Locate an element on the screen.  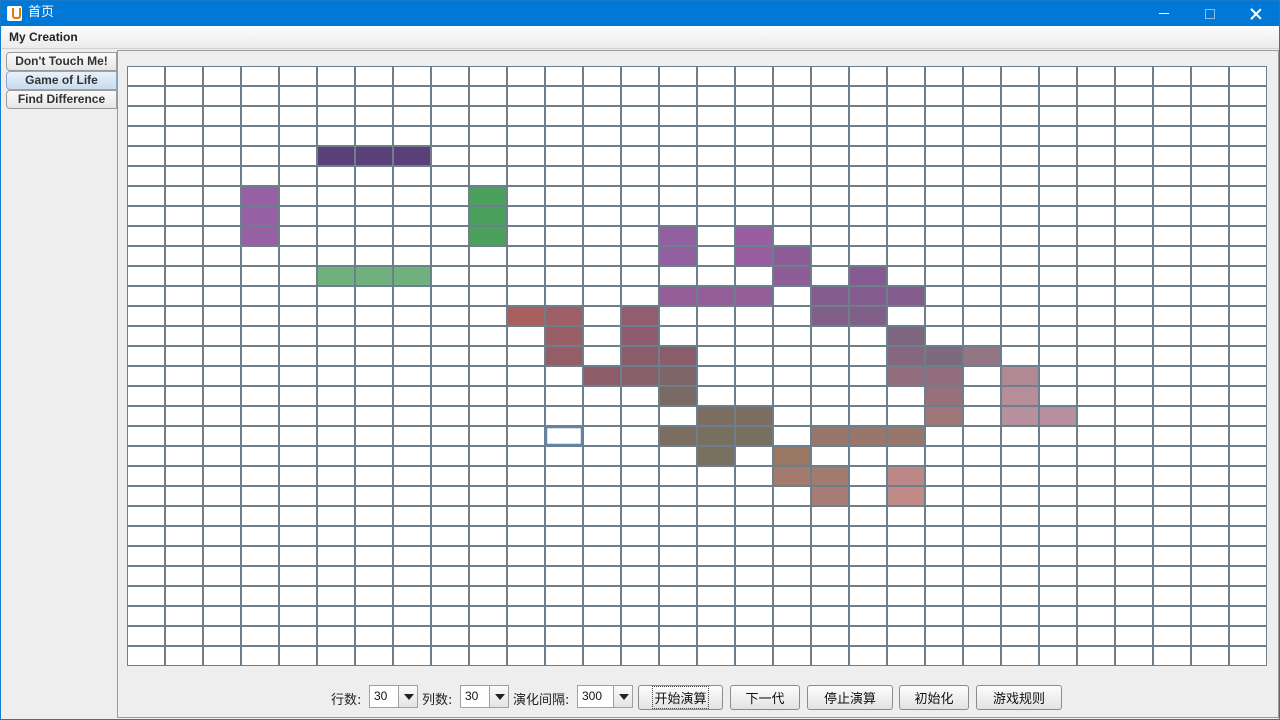
tab-find-difference: Find Difference is located at coordinates (61, 99).